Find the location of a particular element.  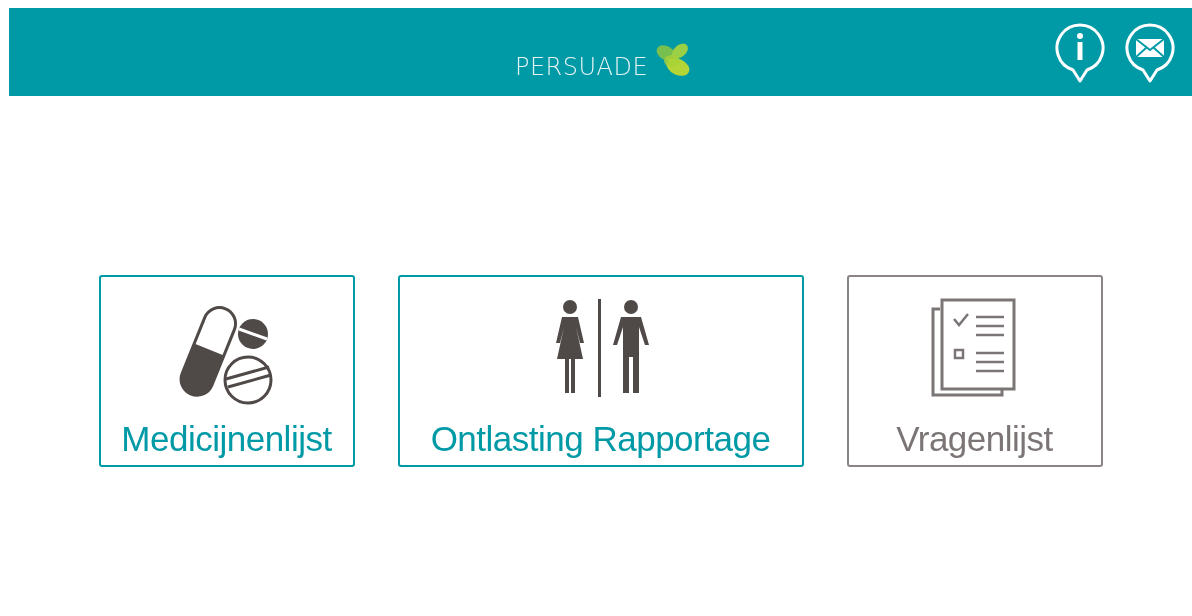

menu-tile: Medicijnenlijst is located at coordinates (226, 371).